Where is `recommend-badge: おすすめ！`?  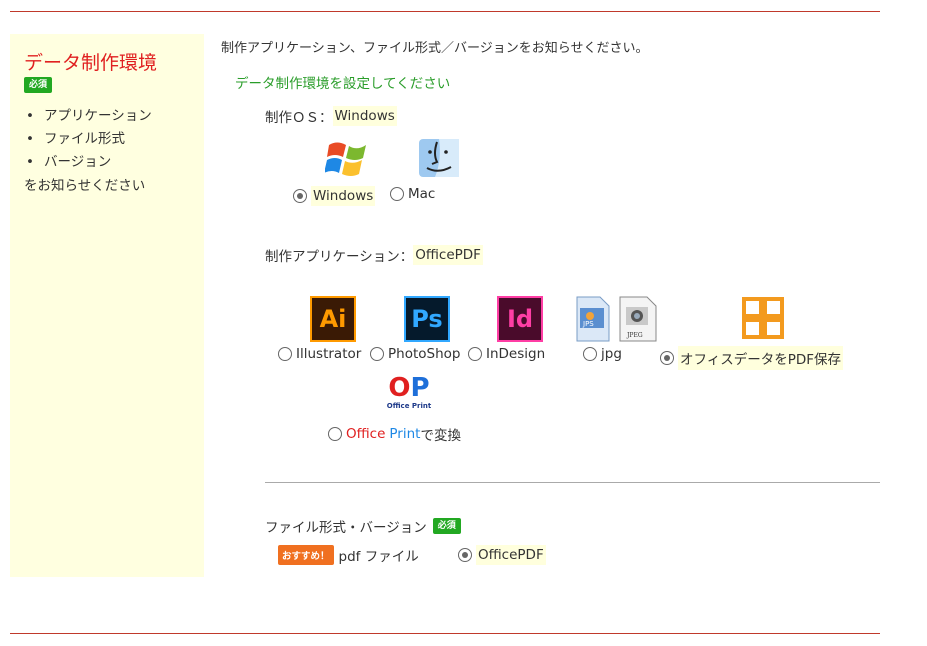
recommend-badge: おすすめ！ is located at coordinates (306, 555).